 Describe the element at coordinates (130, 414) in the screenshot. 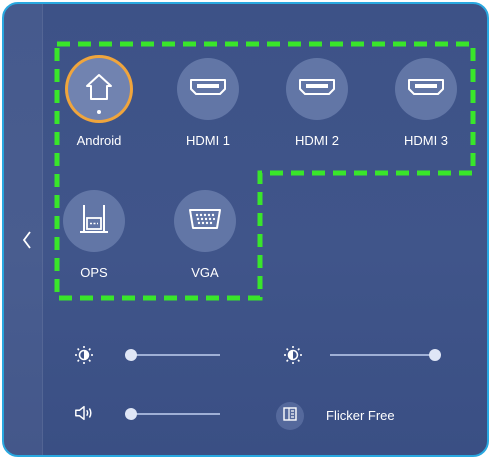

I see `volume-slider-thumb` at that location.